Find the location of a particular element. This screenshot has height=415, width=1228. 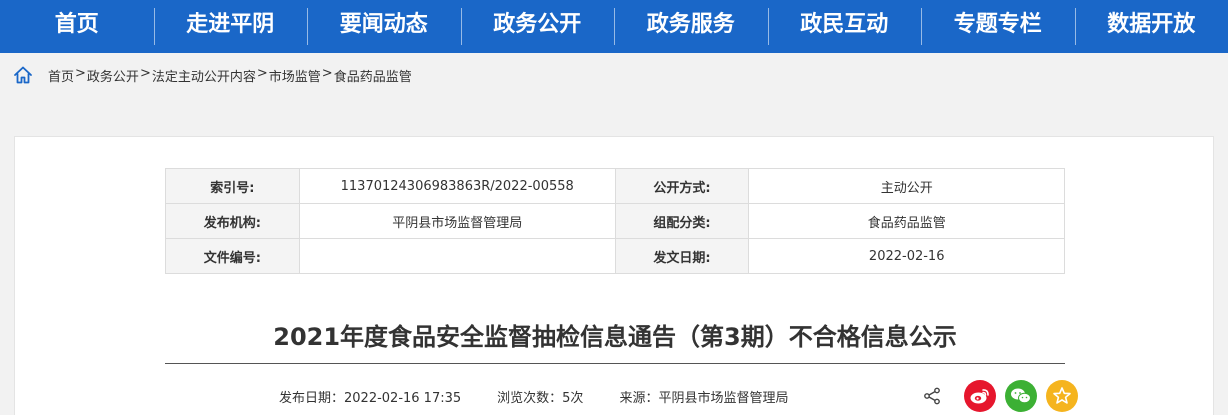

article-title: 2021年度食品安全监督抽检信息通告（第3期）不合格信息公示 is located at coordinates (615, 337).